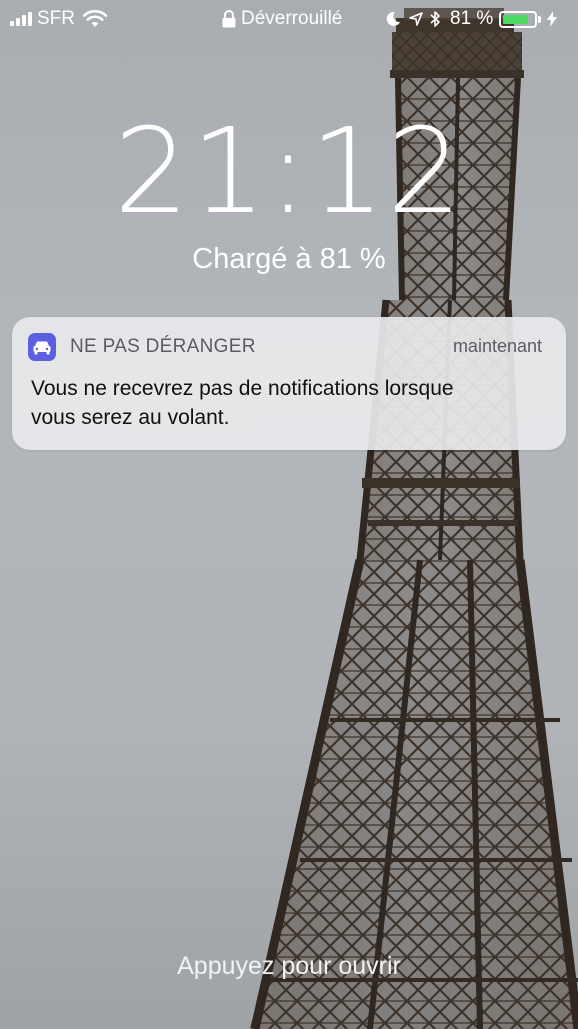 Image resolution: width=578 pixels, height=1029 pixels. Describe the element at coordinates (393, 19) in the screenshot. I see `moon-icon` at that location.